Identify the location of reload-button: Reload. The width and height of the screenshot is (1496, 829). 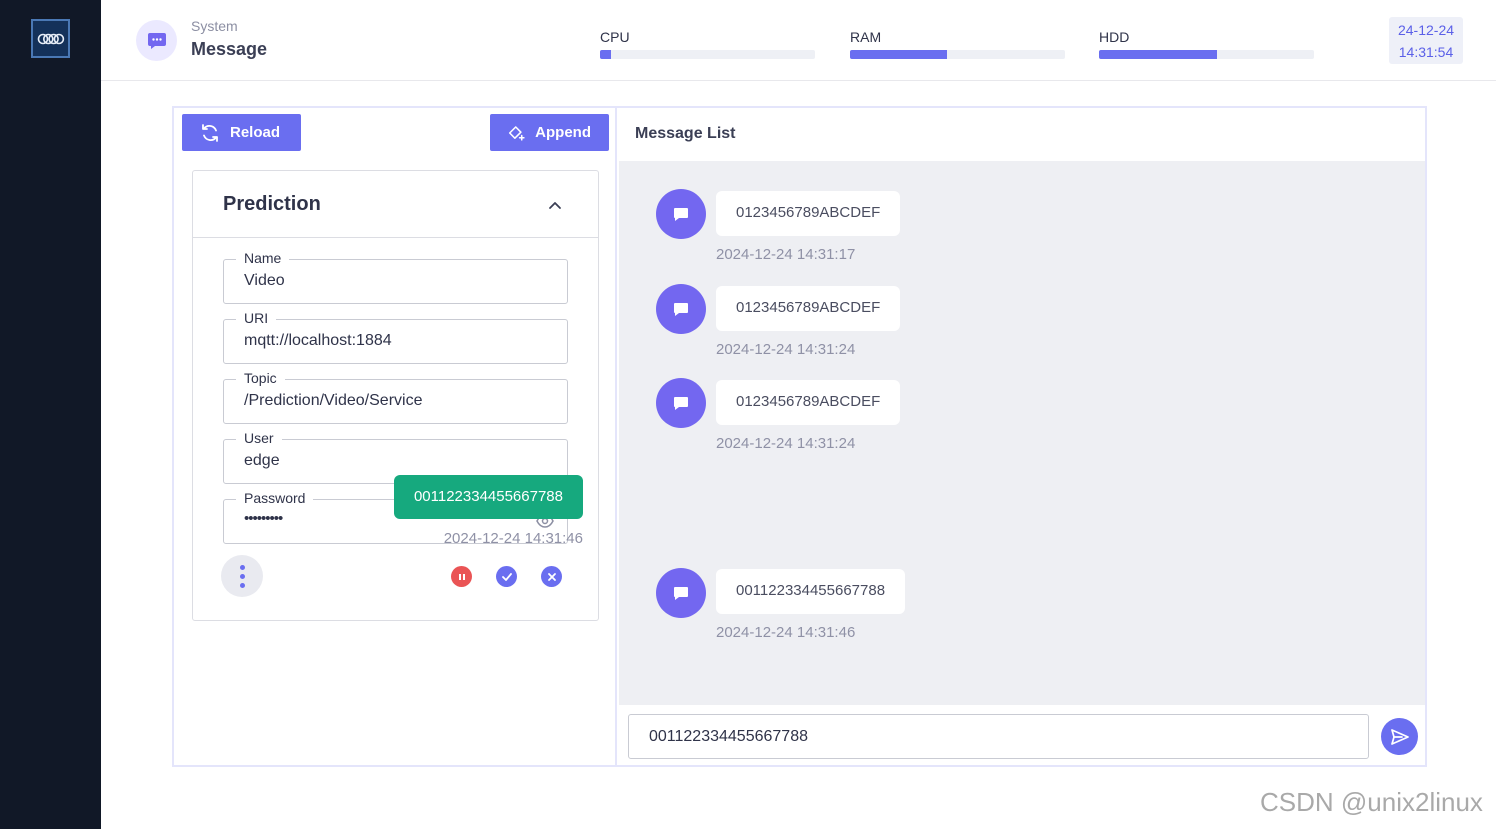
(241, 132).